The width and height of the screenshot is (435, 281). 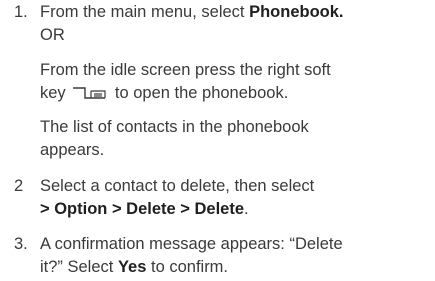 I want to click on step-2-menu-path: > Option > Delete > Delete, so click(x=142, y=209).